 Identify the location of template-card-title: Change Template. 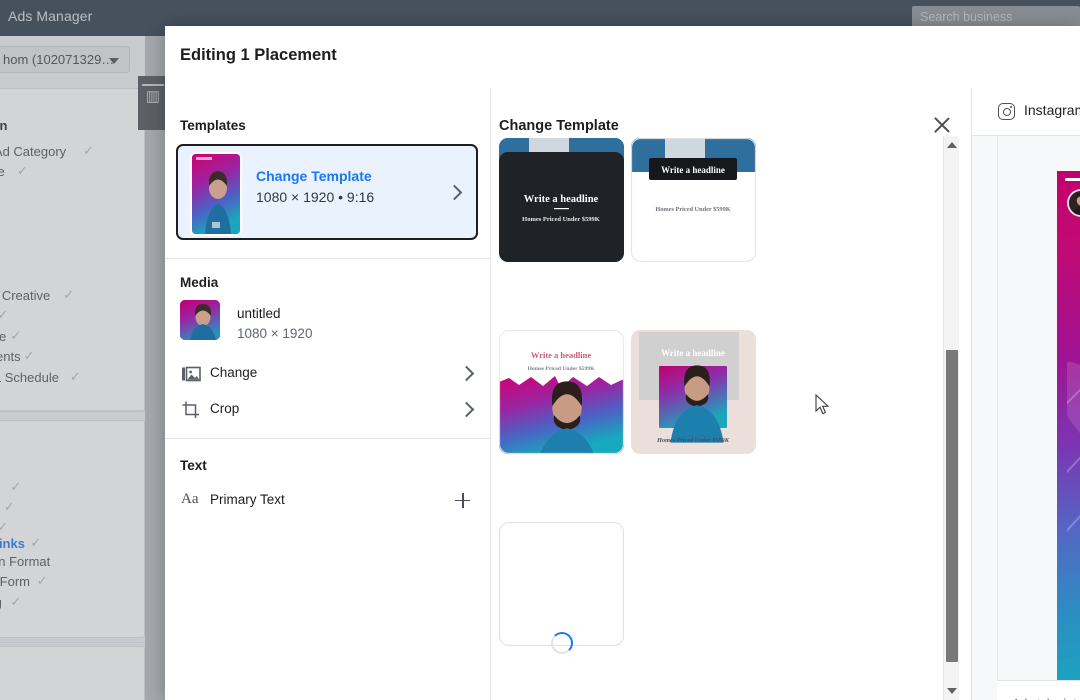
(314, 176).